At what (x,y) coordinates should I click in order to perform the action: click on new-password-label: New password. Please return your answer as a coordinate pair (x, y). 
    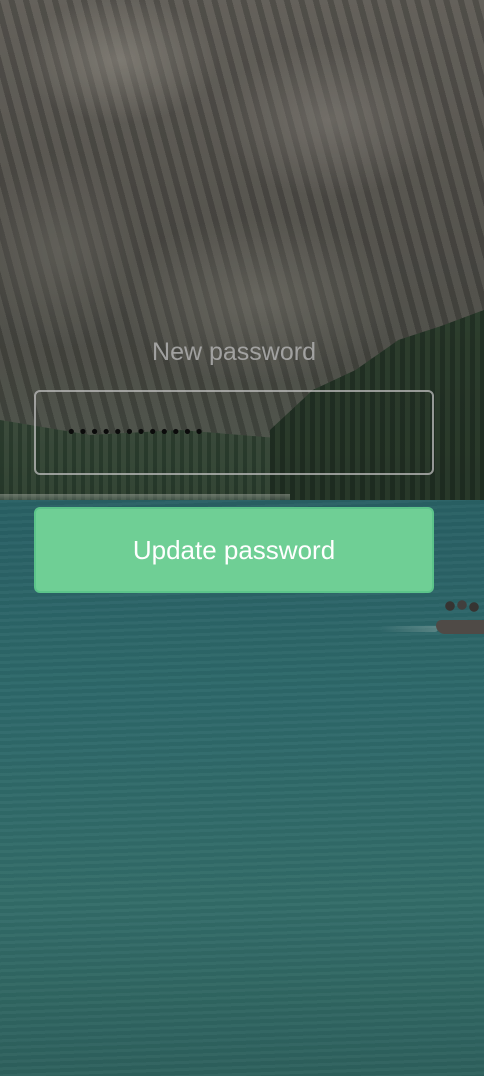
    Looking at the image, I should click on (234, 352).